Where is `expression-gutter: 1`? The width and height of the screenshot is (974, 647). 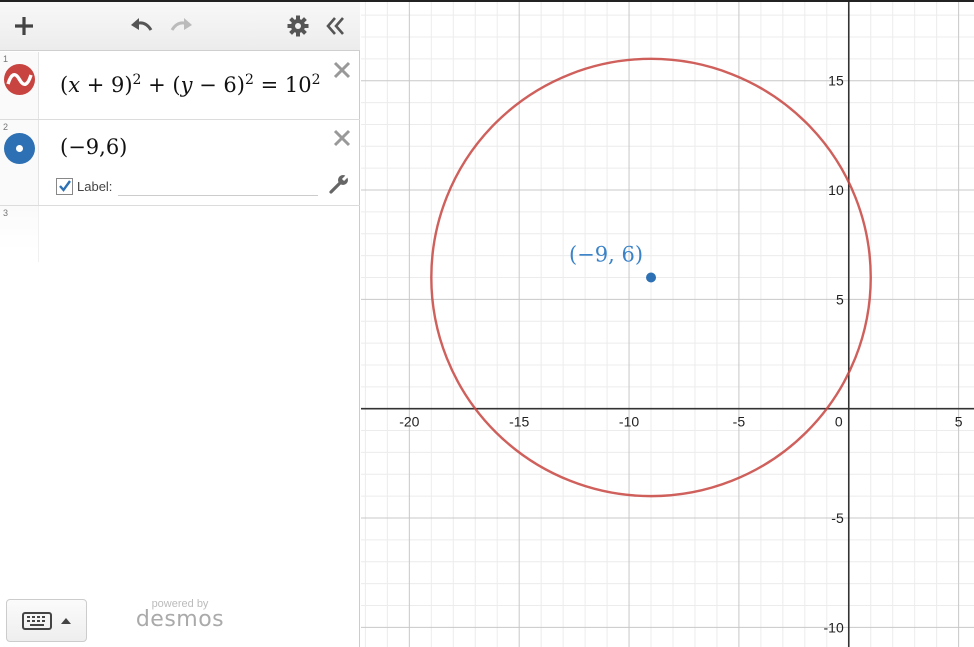 expression-gutter: 1 is located at coordinates (19, 85).